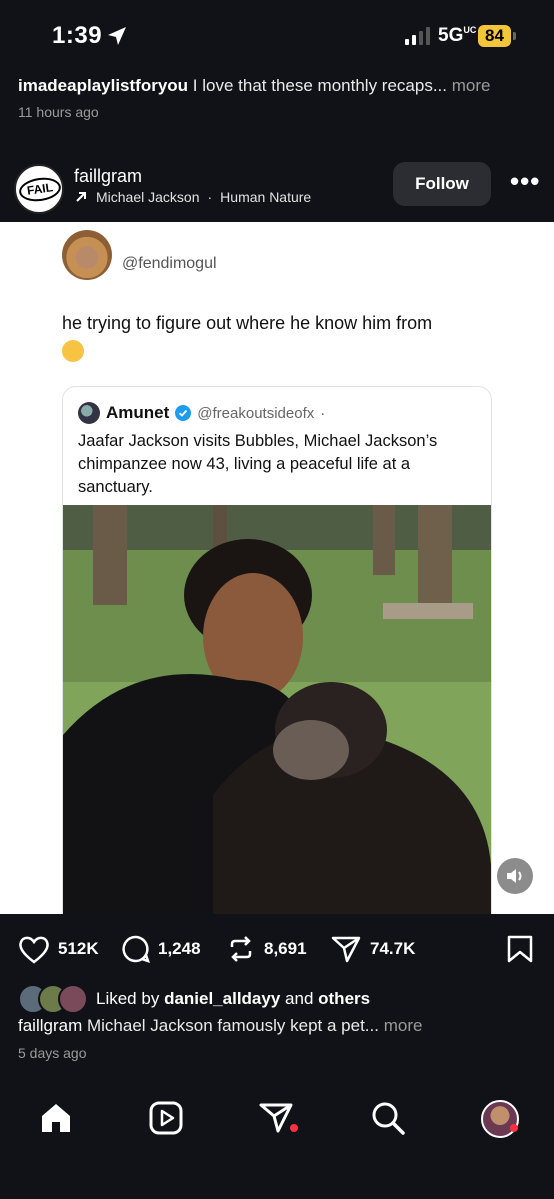  I want to click on avatar: FAIL, so click(39, 189).